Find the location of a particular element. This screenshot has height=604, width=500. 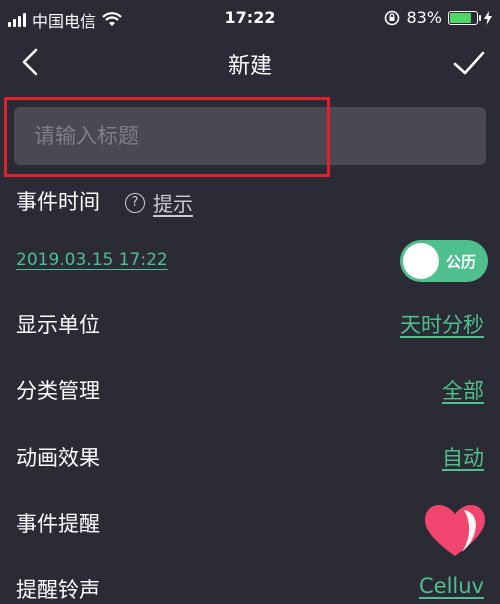

event-time-label: 事件时间 is located at coordinates (58, 202).